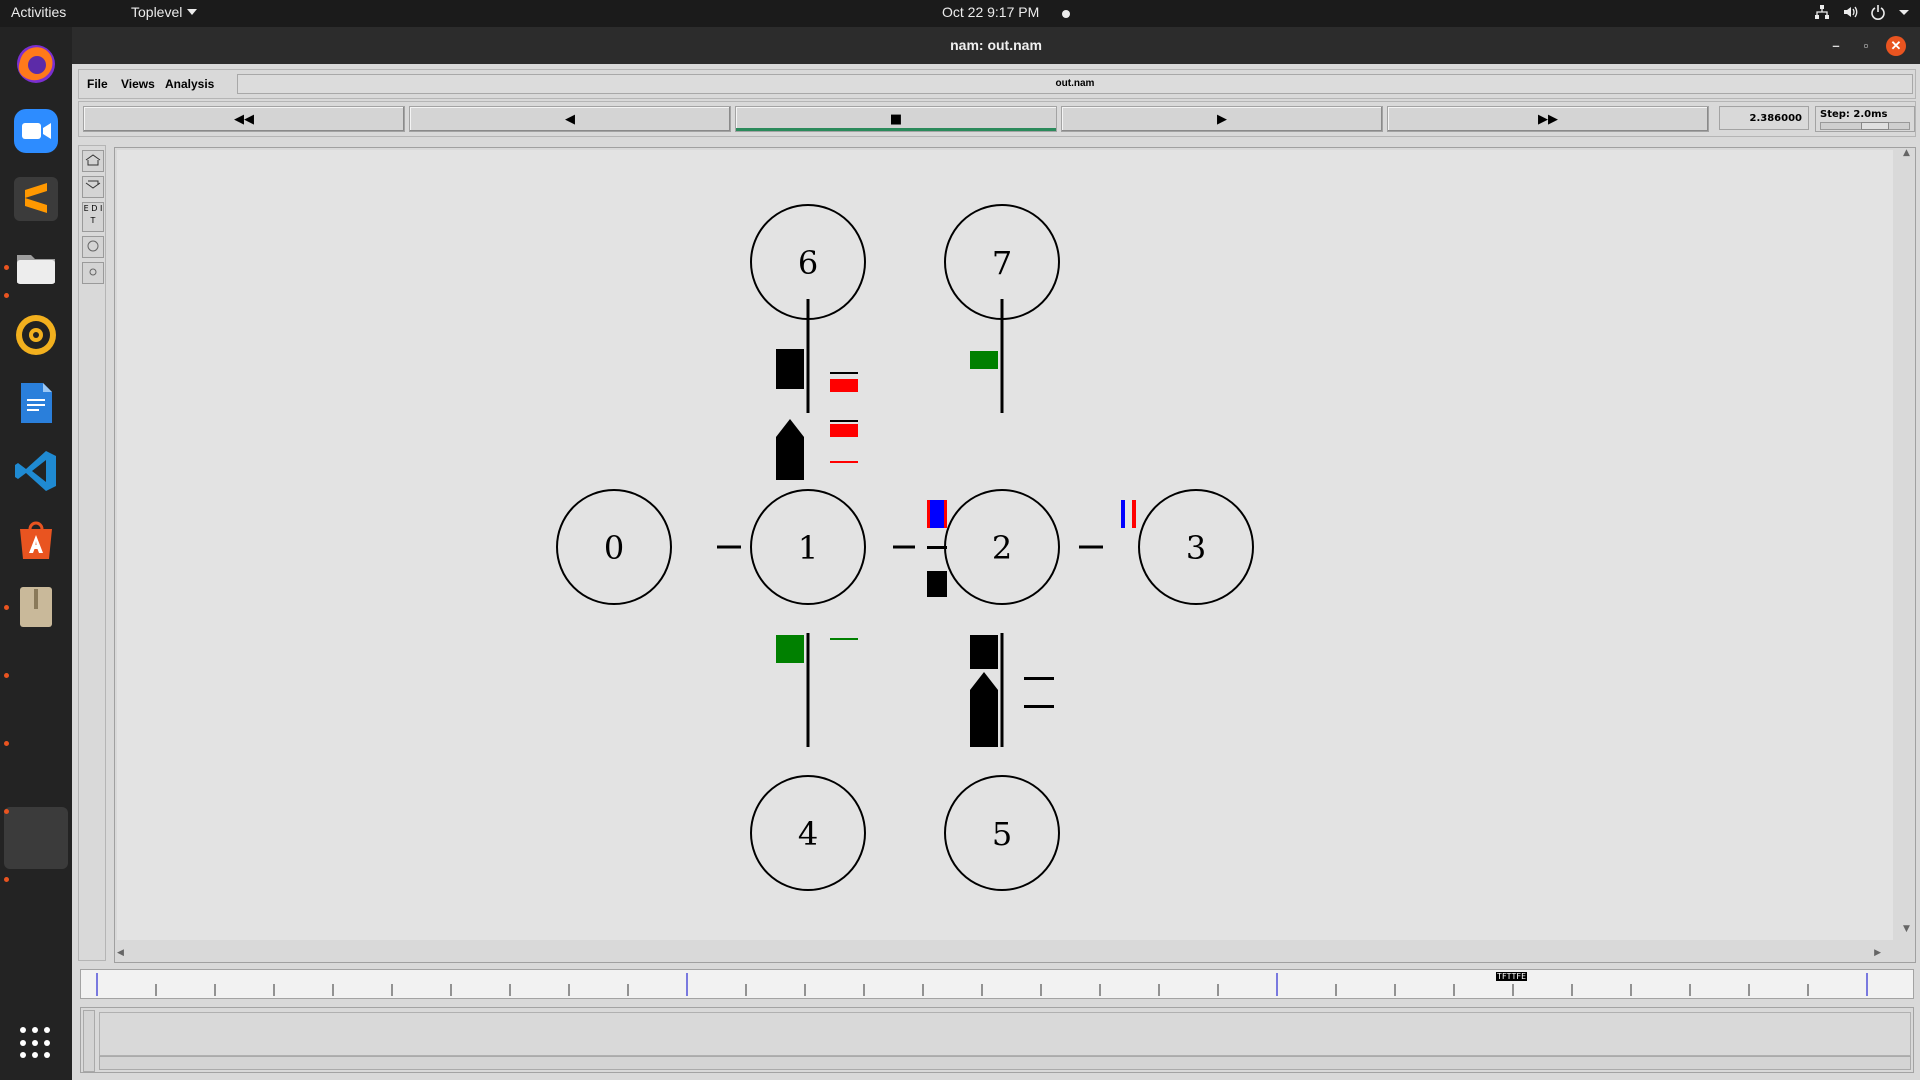  What do you see at coordinates (36, 335) in the screenshot?
I see `rhythmbox-icon` at bounding box center [36, 335].